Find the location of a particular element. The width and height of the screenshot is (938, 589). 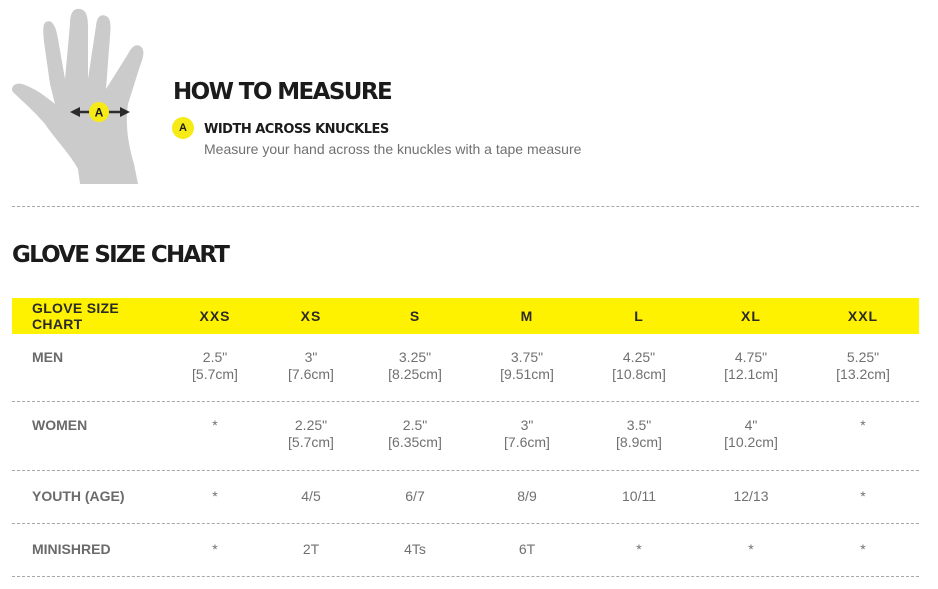

cell-cm-value: [10.8cm] is located at coordinates (639, 374).